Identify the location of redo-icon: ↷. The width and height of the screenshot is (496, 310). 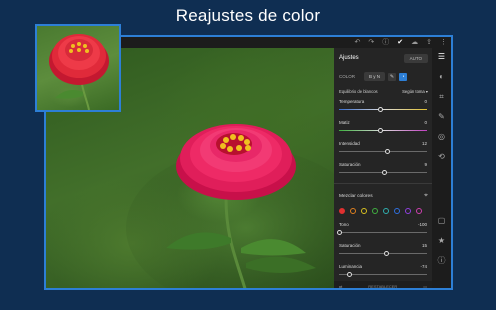
(371, 42).